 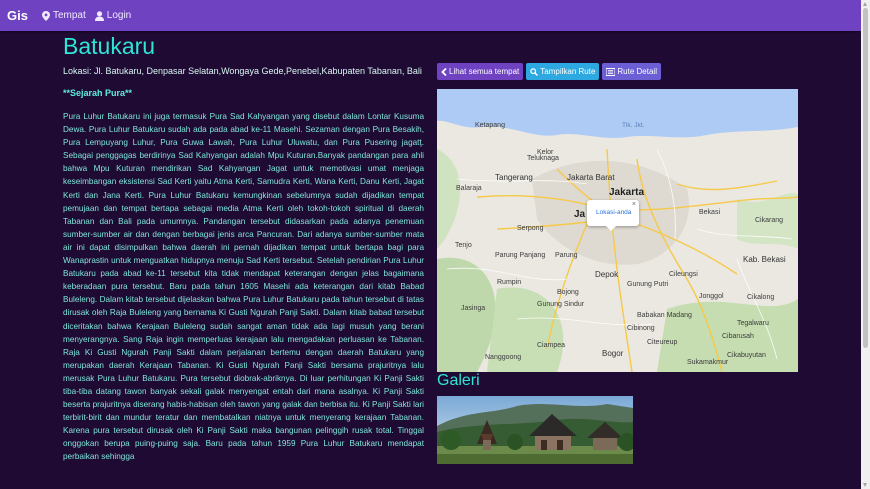 I want to click on map-label-ciampea: Ciampea, so click(x=551, y=345).